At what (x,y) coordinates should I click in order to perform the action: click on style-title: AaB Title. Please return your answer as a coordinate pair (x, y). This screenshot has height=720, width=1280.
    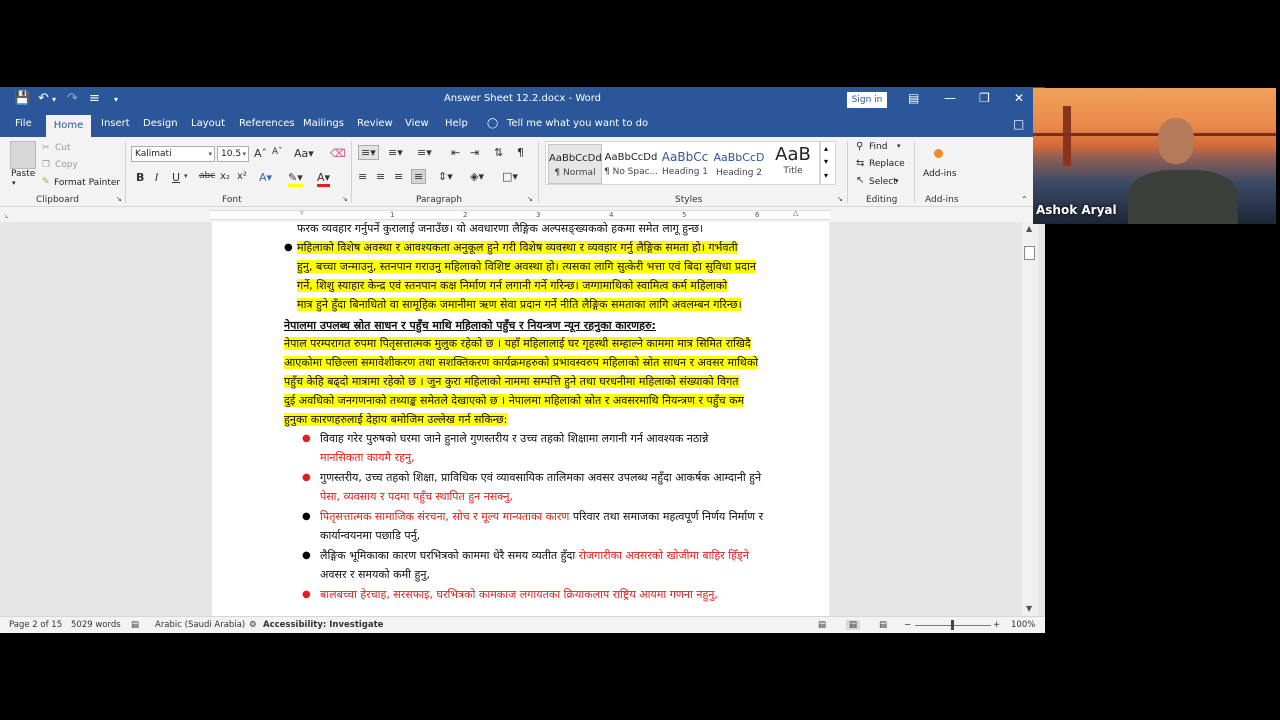
    Looking at the image, I should click on (793, 164).